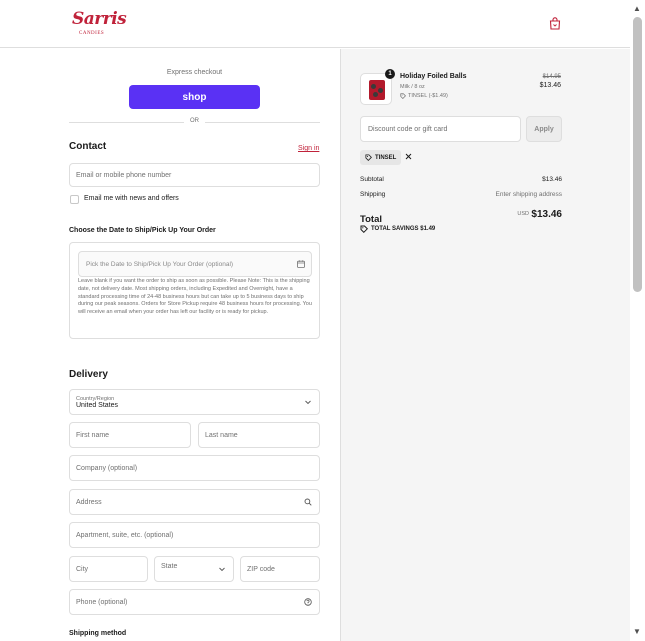 This screenshot has width=645, height=641. Describe the element at coordinates (637, 320) in the screenshot. I see `page-scrollbar: ▲ ▼` at that location.